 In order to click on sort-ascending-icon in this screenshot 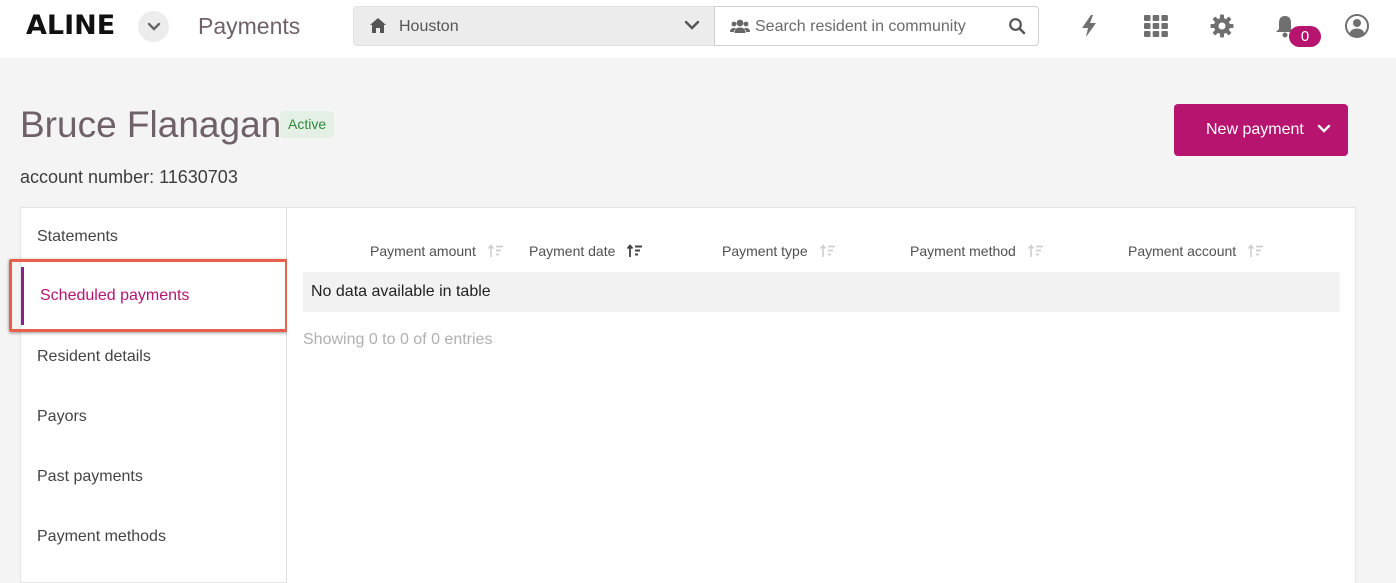, I will do `click(635, 250)`.